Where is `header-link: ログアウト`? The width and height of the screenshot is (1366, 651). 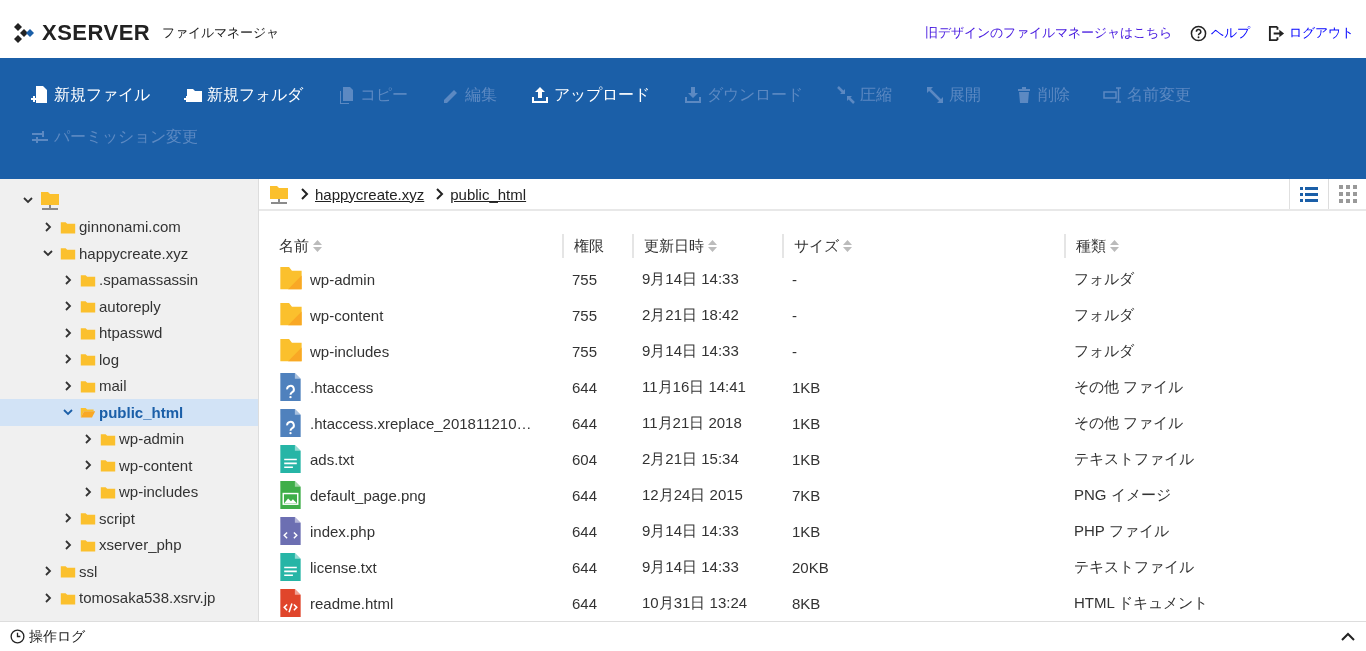
header-link: ログアウト is located at coordinates (1311, 33).